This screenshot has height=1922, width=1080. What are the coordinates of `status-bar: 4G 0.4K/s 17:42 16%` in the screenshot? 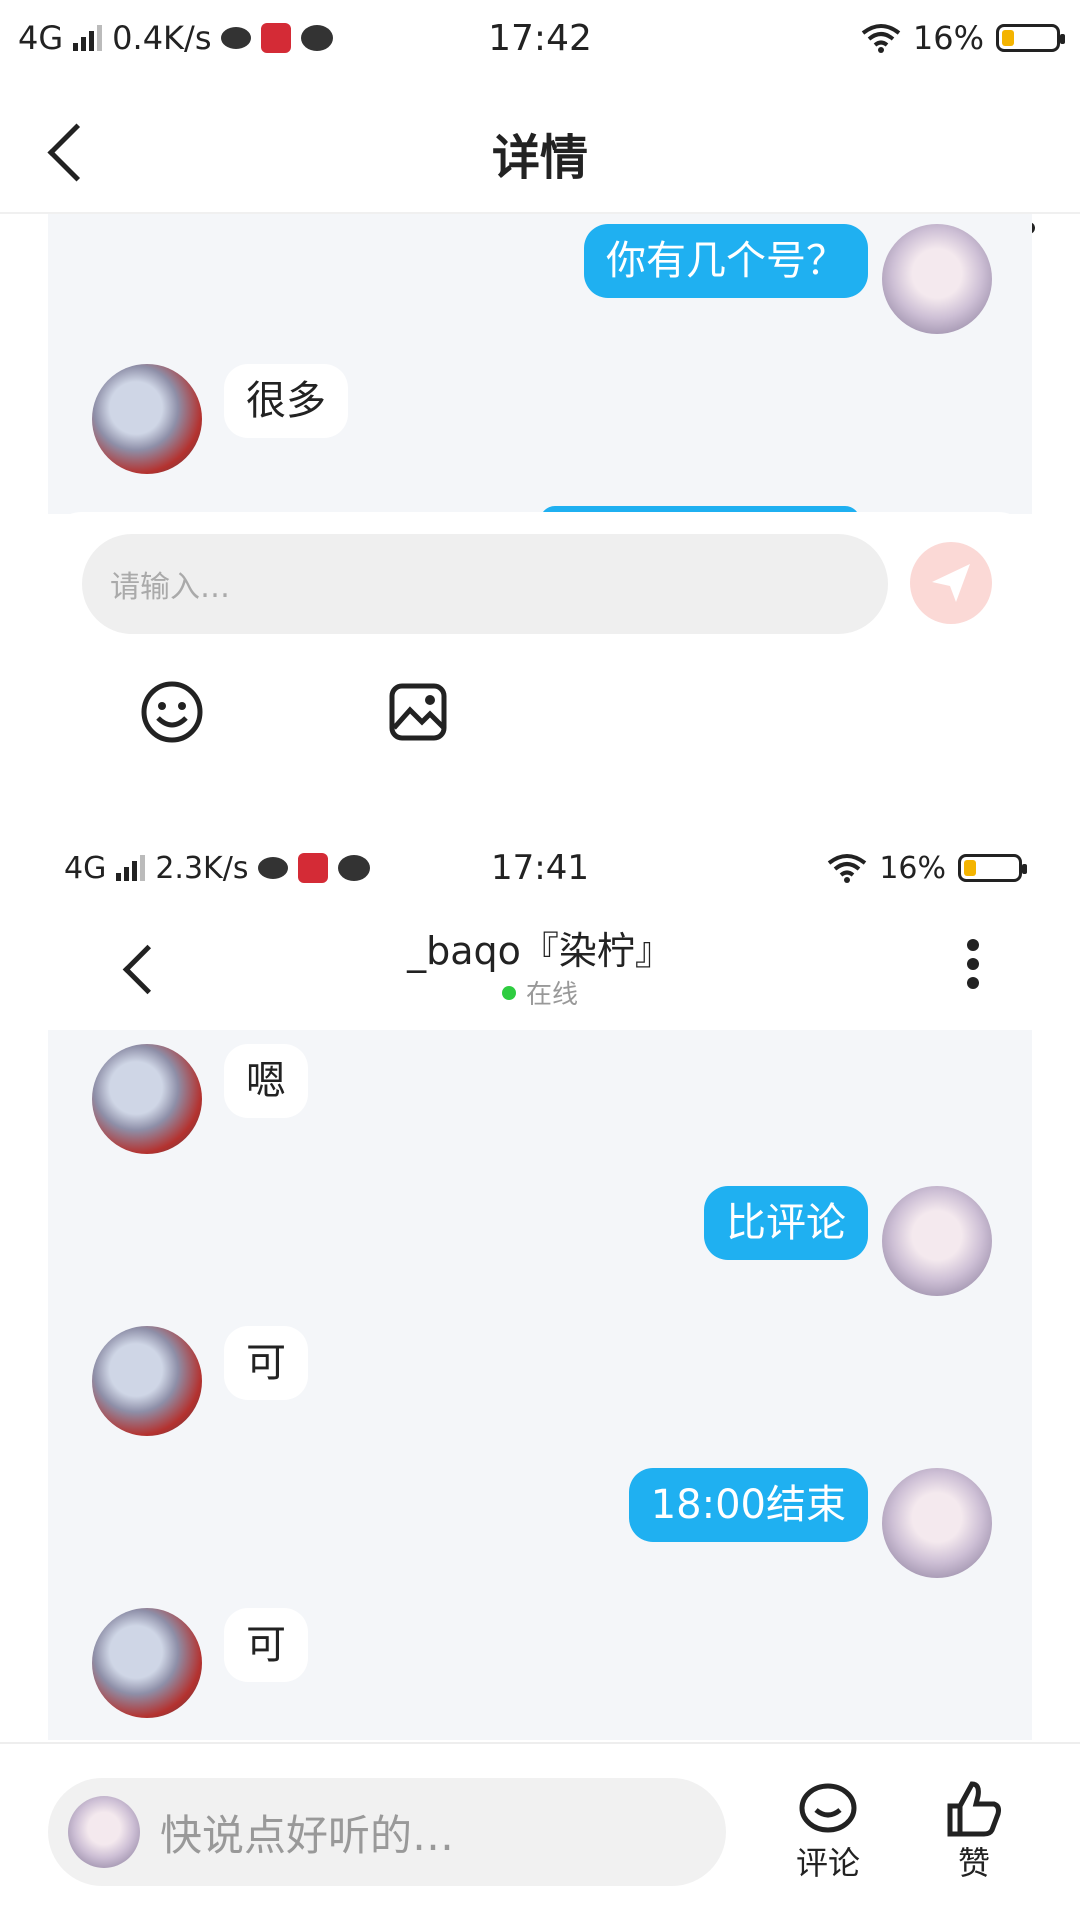 It's located at (540, 38).